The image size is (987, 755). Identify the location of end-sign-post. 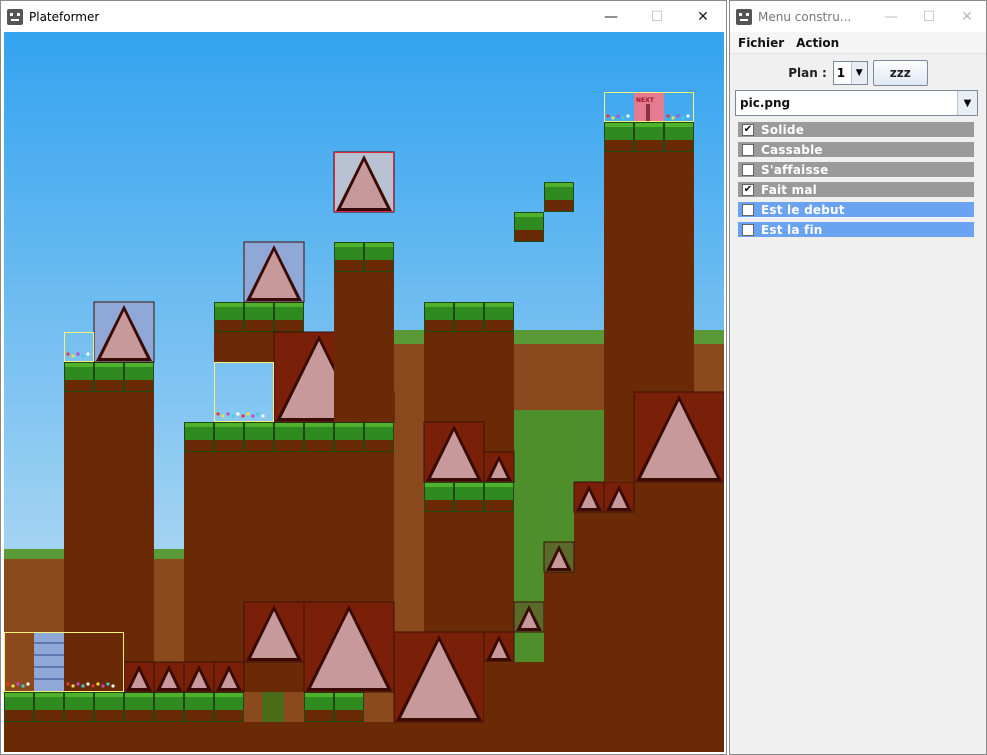
(648, 113).